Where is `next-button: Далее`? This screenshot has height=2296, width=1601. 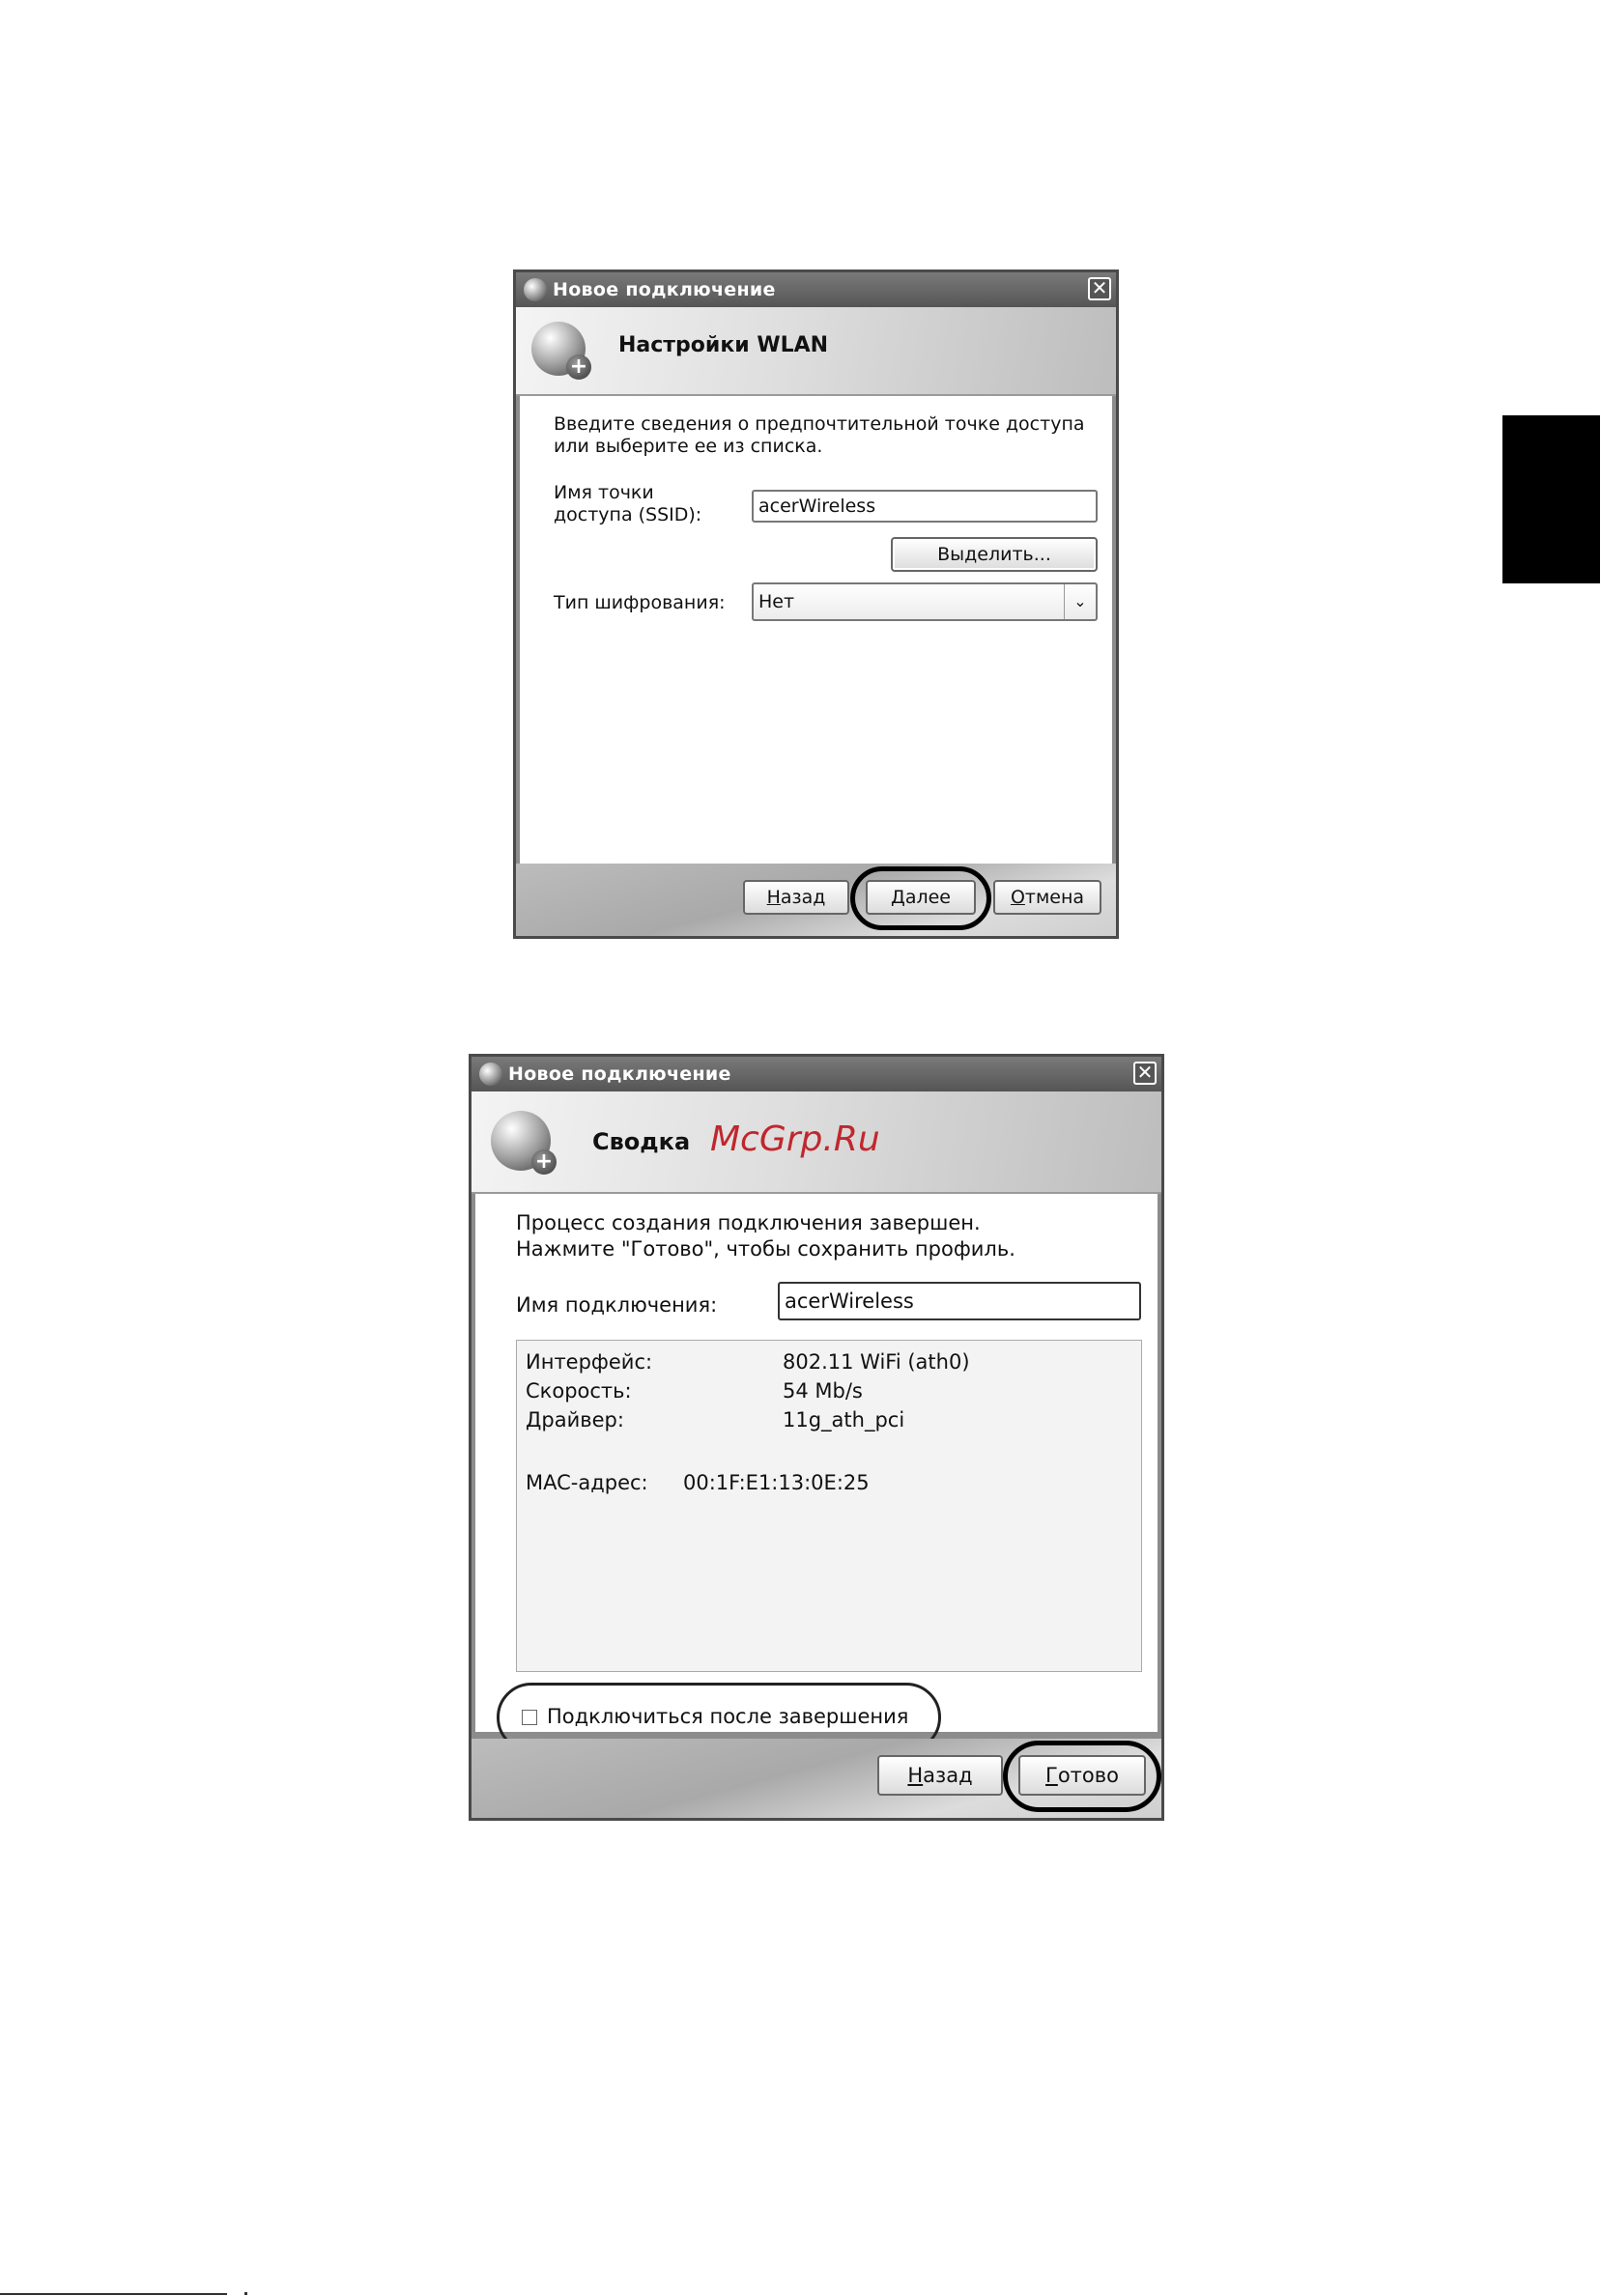
next-button: Далее is located at coordinates (921, 897).